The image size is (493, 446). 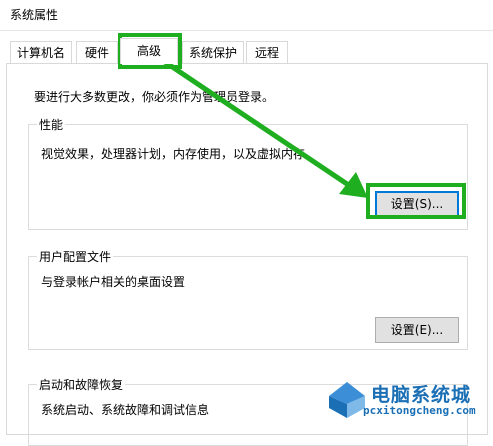 What do you see at coordinates (419, 410) in the screenshot?
I see `watermark-url: pcxitongcheng.com` at bounding box center [419, 410].